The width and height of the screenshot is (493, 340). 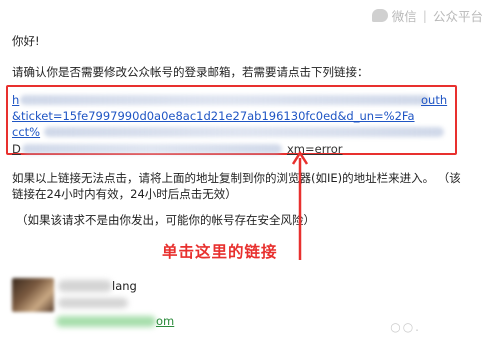 I want to click on security-note: （如果该请求不是由你发出，可能你的帐号存在安全风险）, so click(x=165, y=220).